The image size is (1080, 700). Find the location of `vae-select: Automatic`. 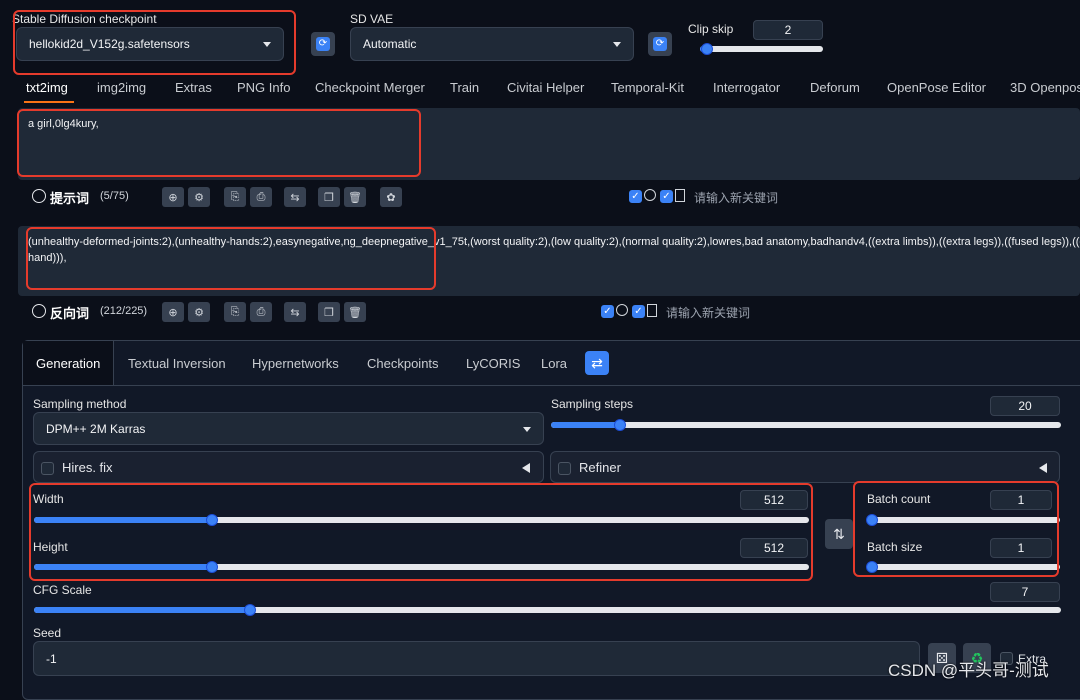

vae-select: Automatic is located at coordinates (492, 44).